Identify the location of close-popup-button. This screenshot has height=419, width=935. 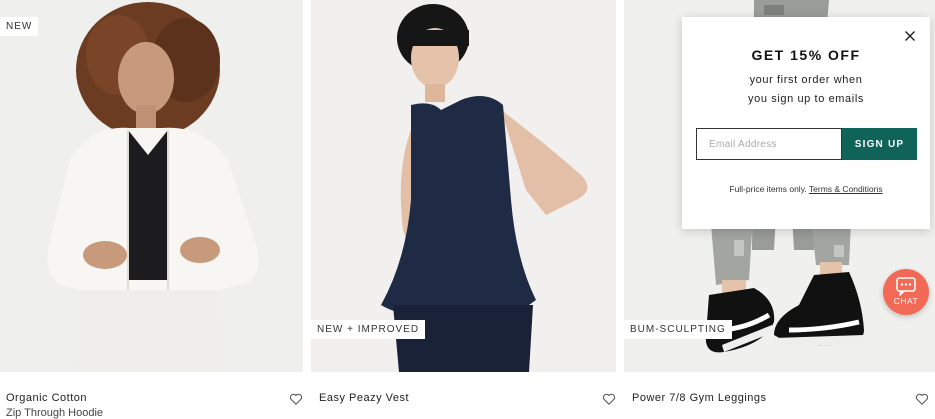
(910, 35).